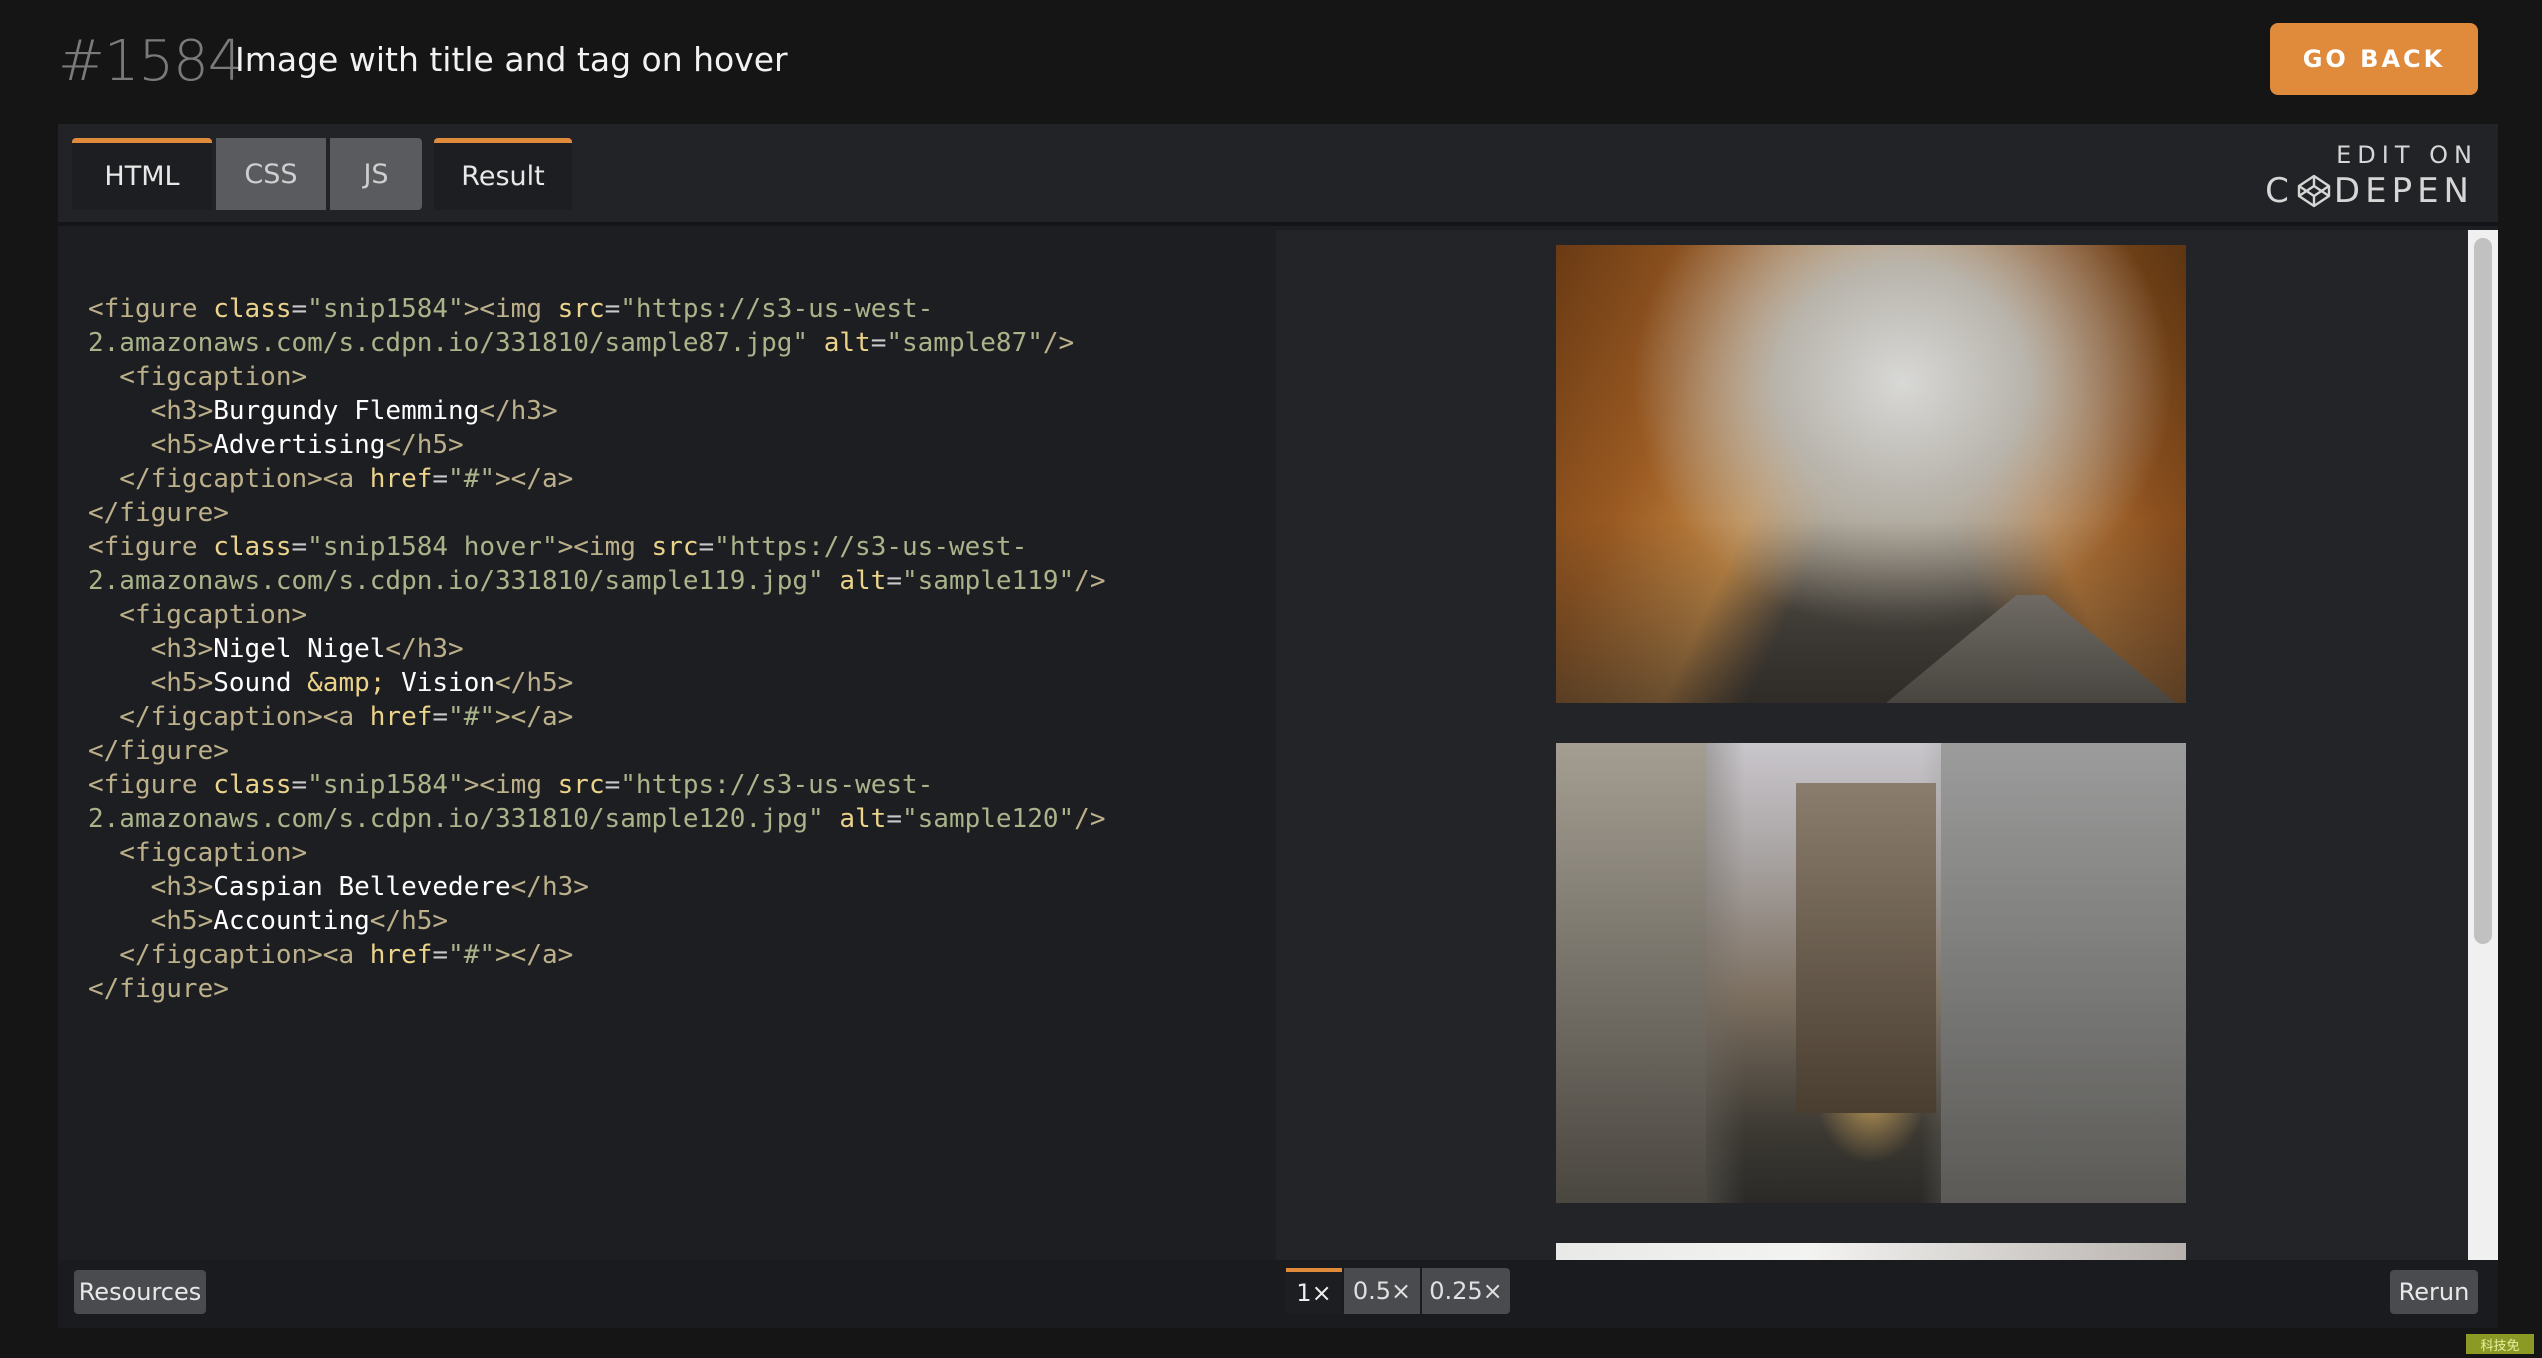 This screenshot has width=2542, height=1358. Describe the element at coordinates (2407, 155) in the screenshot. I see `edit-on-label: EDIT ON` at that location.